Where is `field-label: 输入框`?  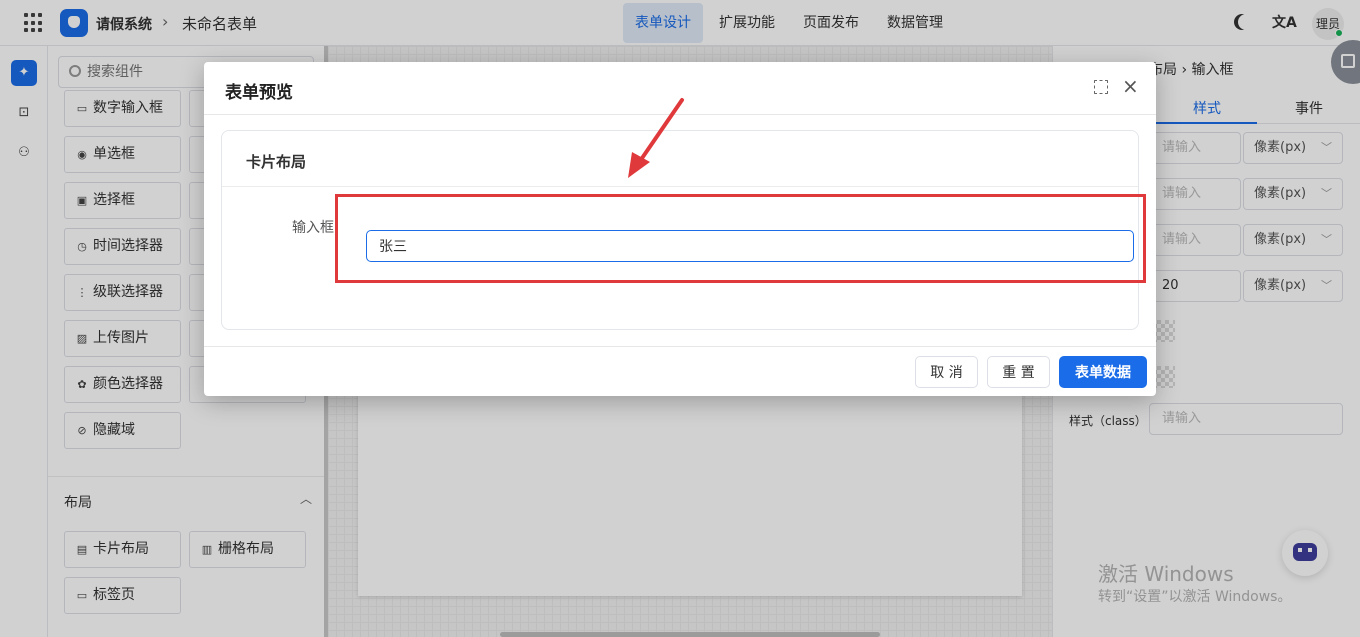 field-label: 输入框 is located at coordinates (313, 228).